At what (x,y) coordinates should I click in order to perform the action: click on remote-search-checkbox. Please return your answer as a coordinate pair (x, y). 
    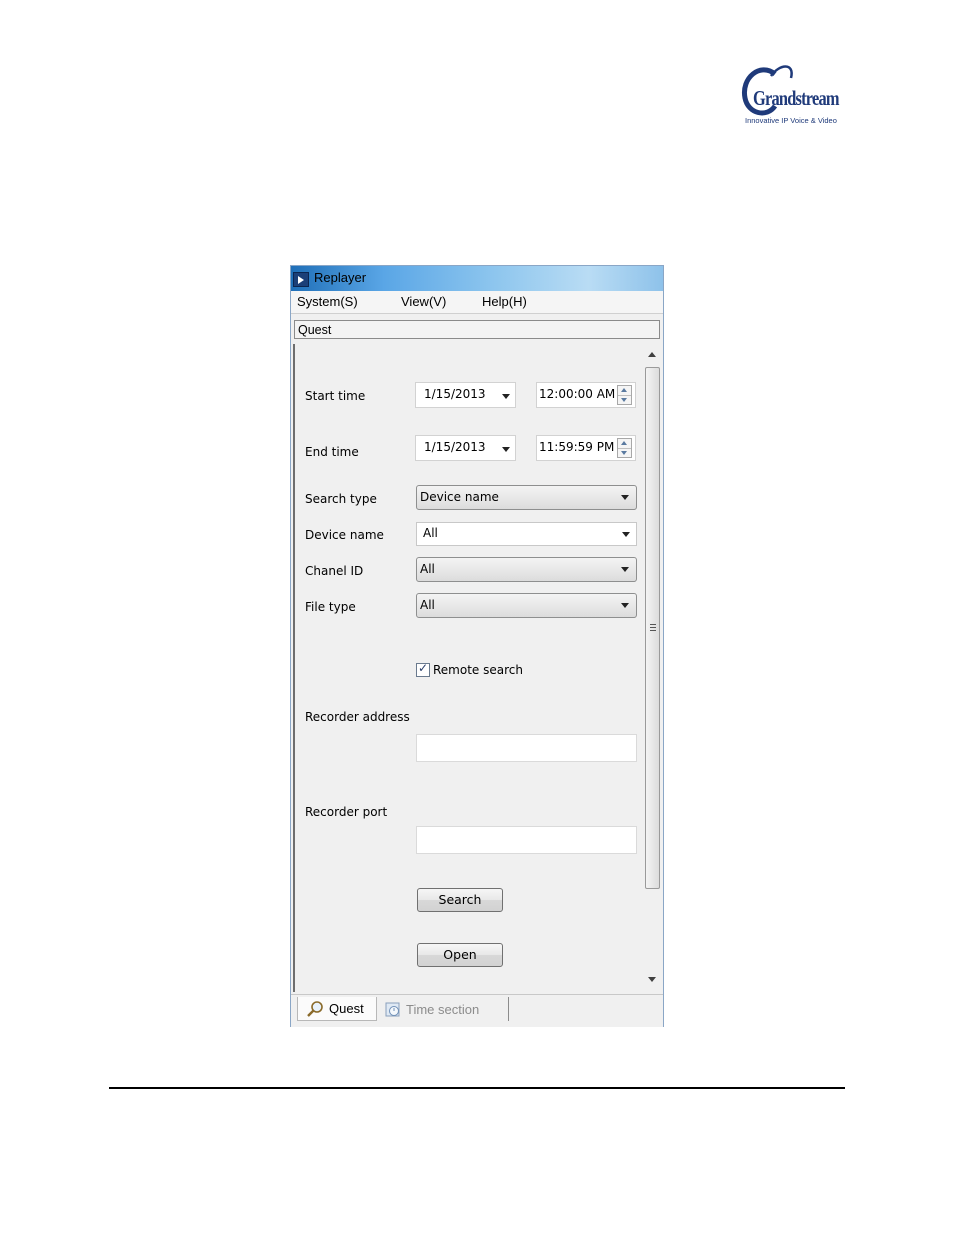
    Looking at the image, I should click on (423, 669).